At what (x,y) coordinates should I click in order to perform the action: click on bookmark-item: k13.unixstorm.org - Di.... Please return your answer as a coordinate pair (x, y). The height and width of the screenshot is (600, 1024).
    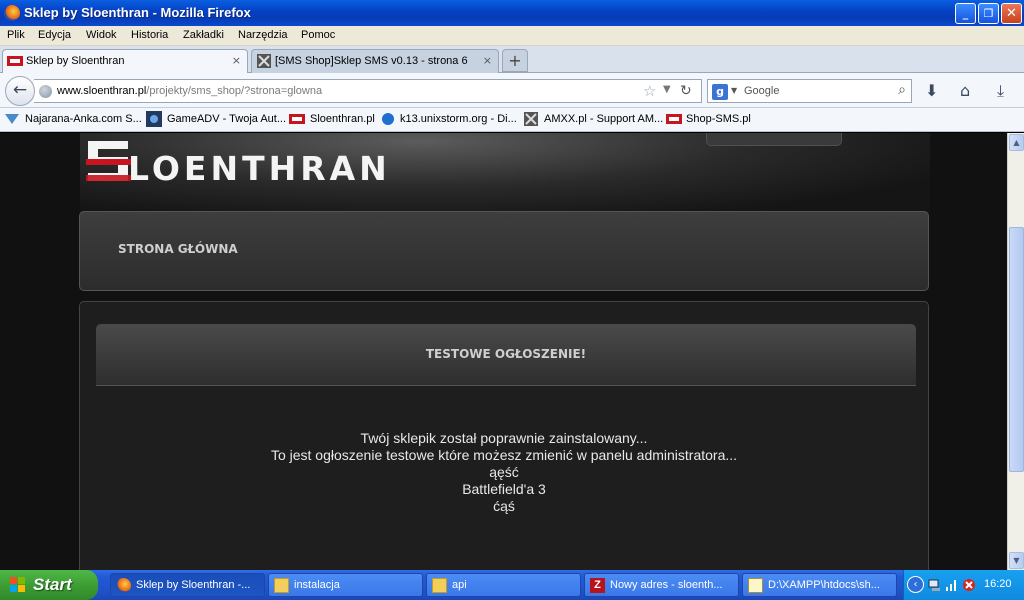
    Looking at the image, I should click on (458, 119).